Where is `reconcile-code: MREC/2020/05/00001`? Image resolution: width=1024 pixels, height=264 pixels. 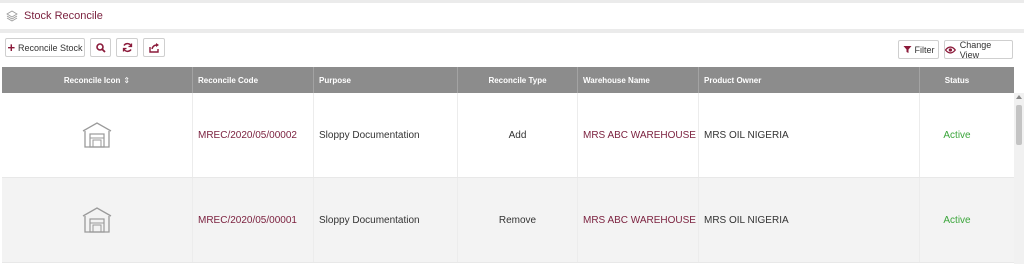
reconcile-code: MREC/2020/05/00001 is located at coordinates (253, 220).